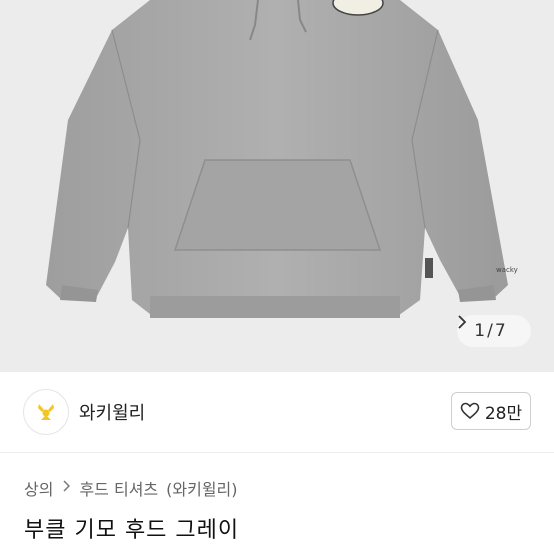  I want to click on breadcrumb: 상의 후드 티셔츠 (와키윌리), so click(131, 488).